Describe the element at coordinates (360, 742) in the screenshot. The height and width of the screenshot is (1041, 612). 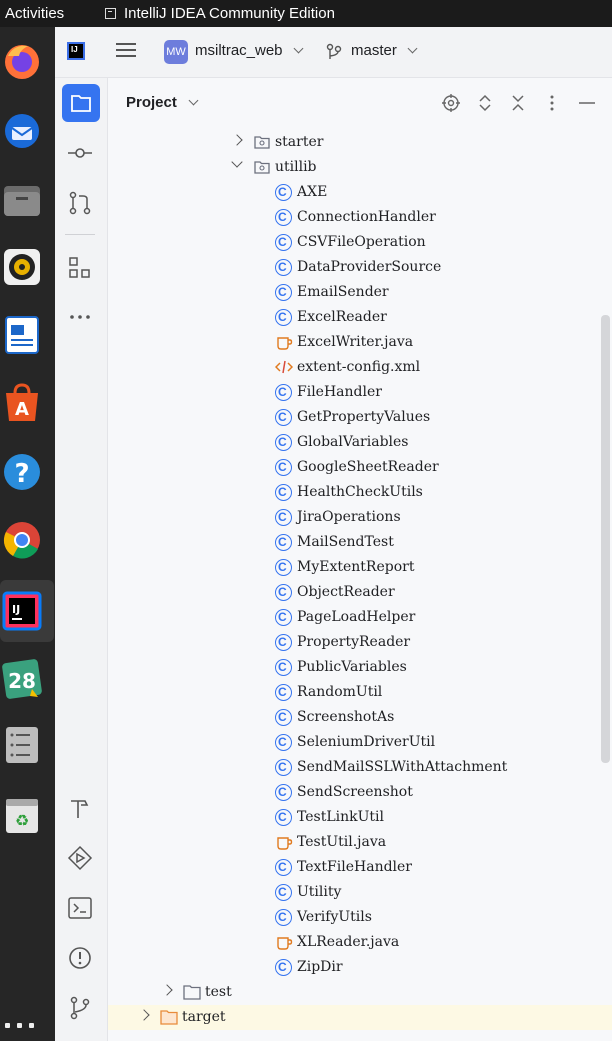
I see `tree-file-row: SeleniumDriverUtil` at that location.